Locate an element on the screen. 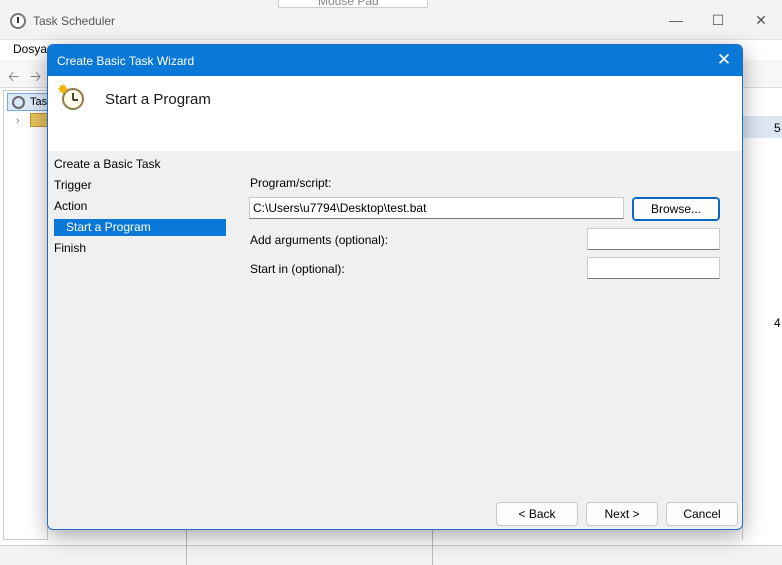  dialog-title: Create Basic Task Wizard is located at coordinates (126, 61).